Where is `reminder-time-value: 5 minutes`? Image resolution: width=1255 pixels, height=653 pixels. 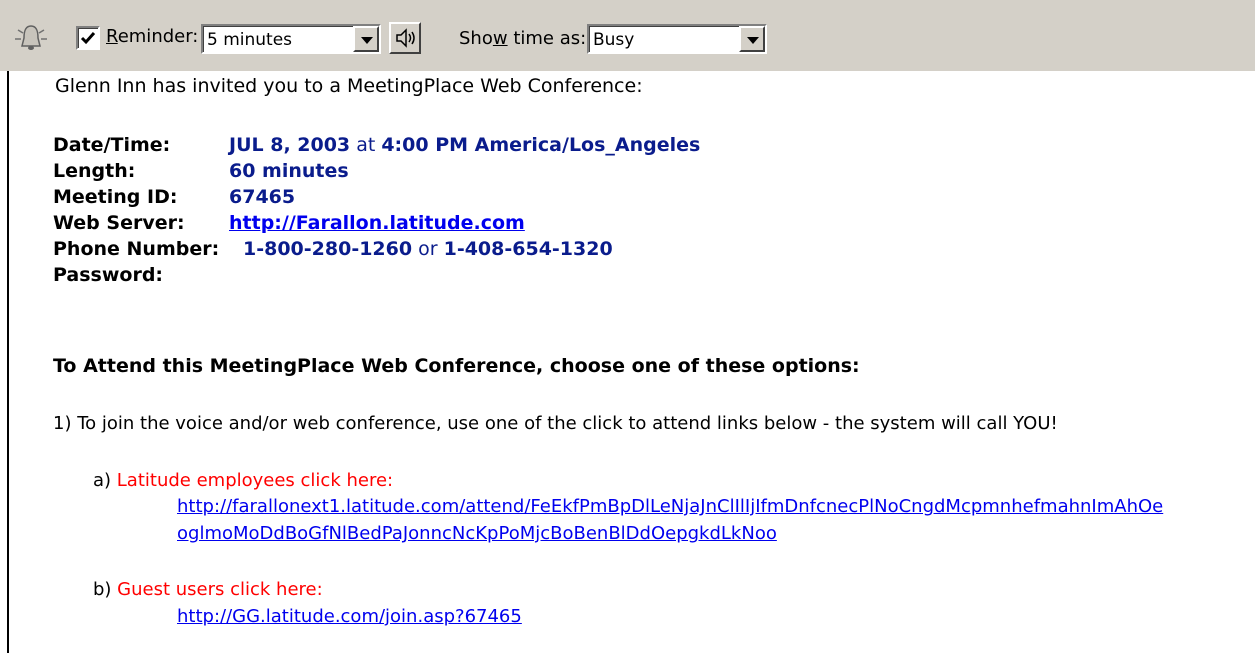 reminder-time-value: 5 minutes is located at coordinates (250, 40).